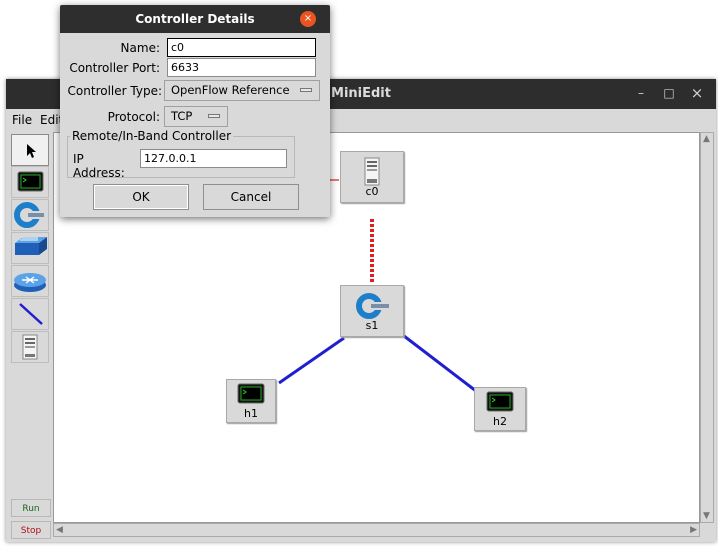 Image resolution: width=718 pixels, height=547 pixels. Describe the element at coordinates (706, 516) in the screenshot. I see `scroll-down-icon: ▼` at that location.